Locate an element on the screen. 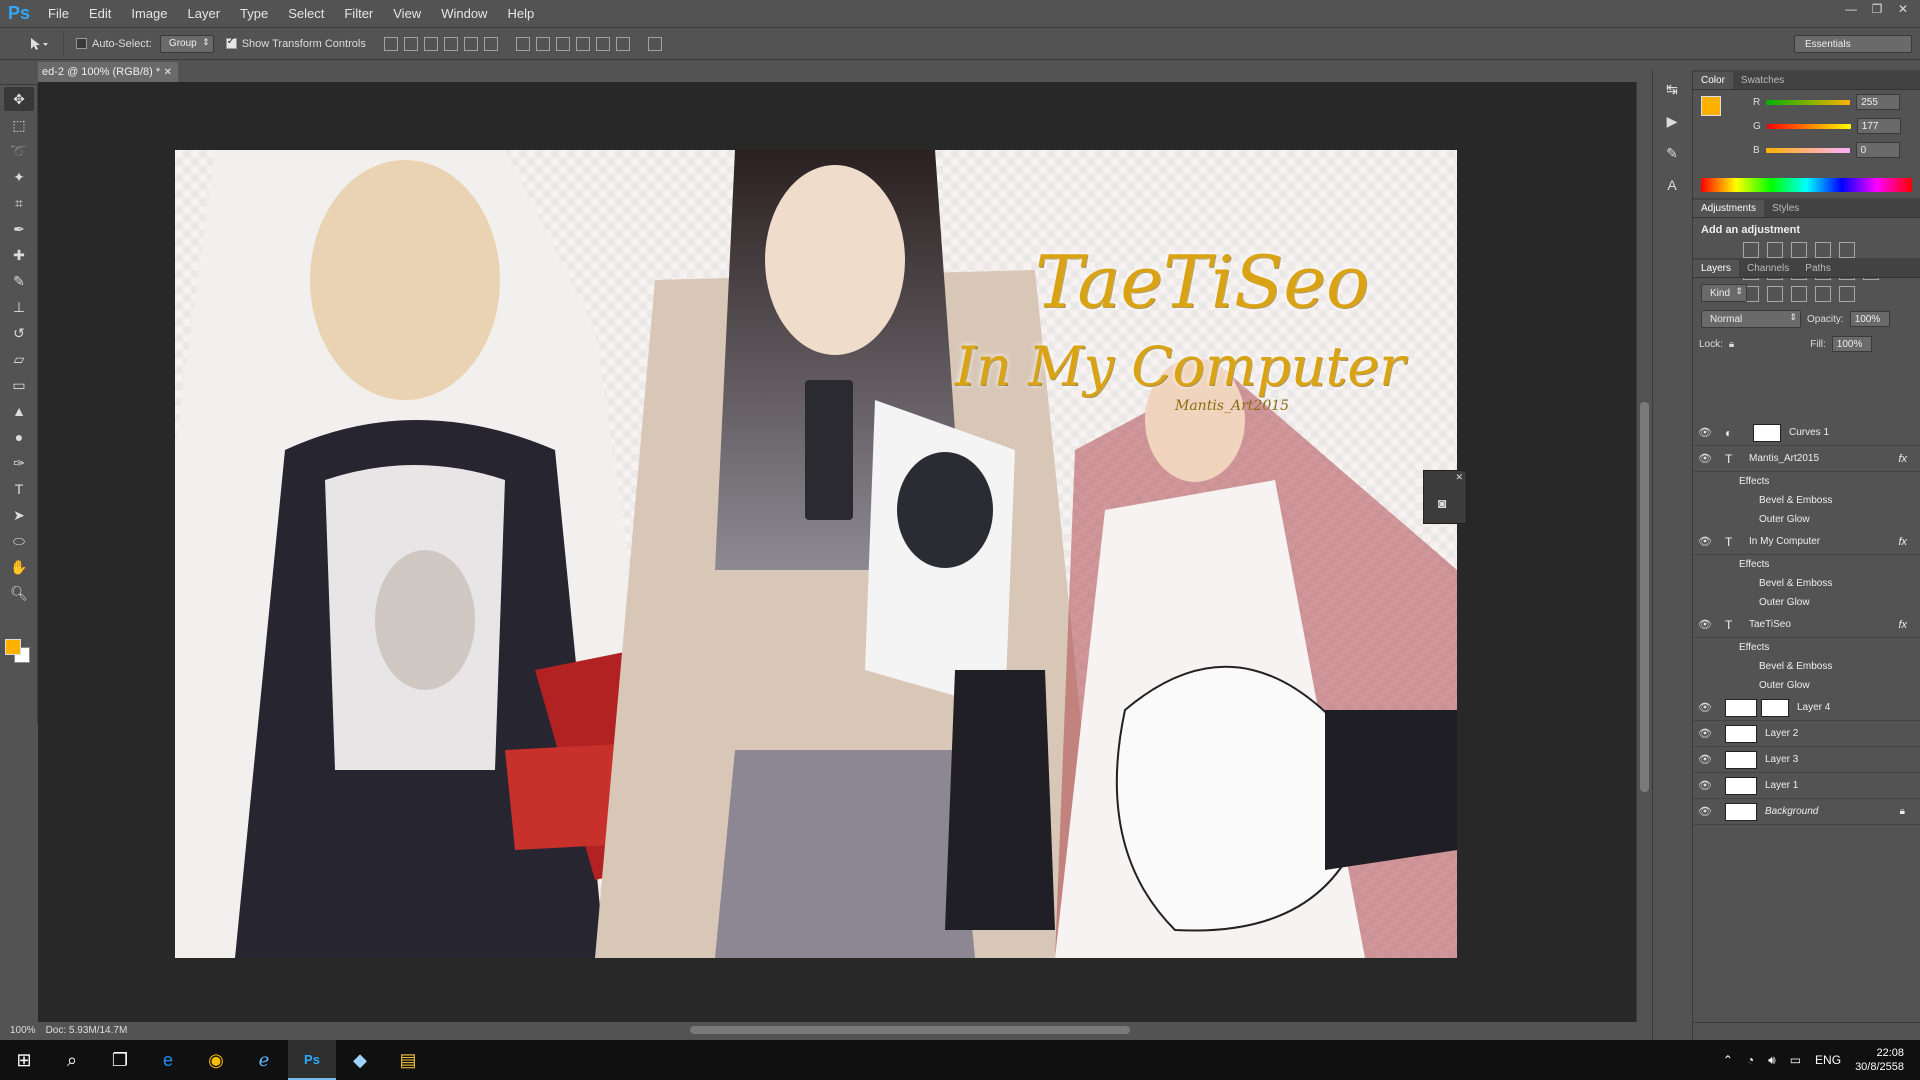 The height and width of the screenshot is (1080, 1920). layer-row: 👁︎ Layer 4 is located at coordinates (1806, 708).